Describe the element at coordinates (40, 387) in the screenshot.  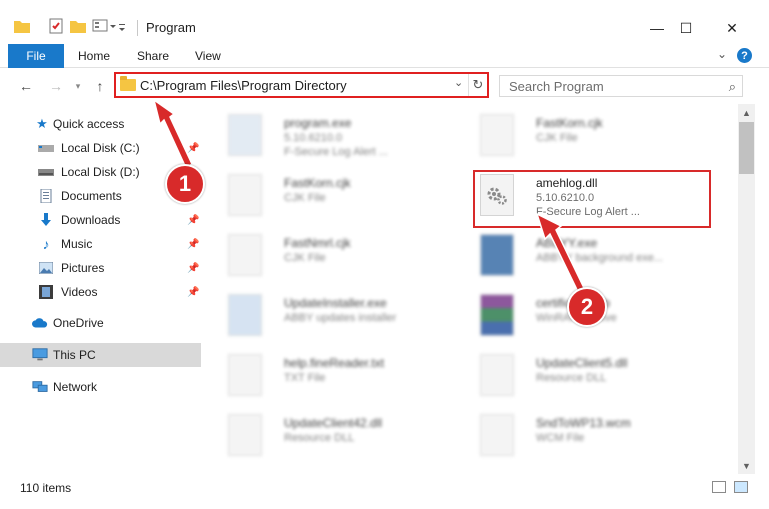
I see `network-icon` at that location.